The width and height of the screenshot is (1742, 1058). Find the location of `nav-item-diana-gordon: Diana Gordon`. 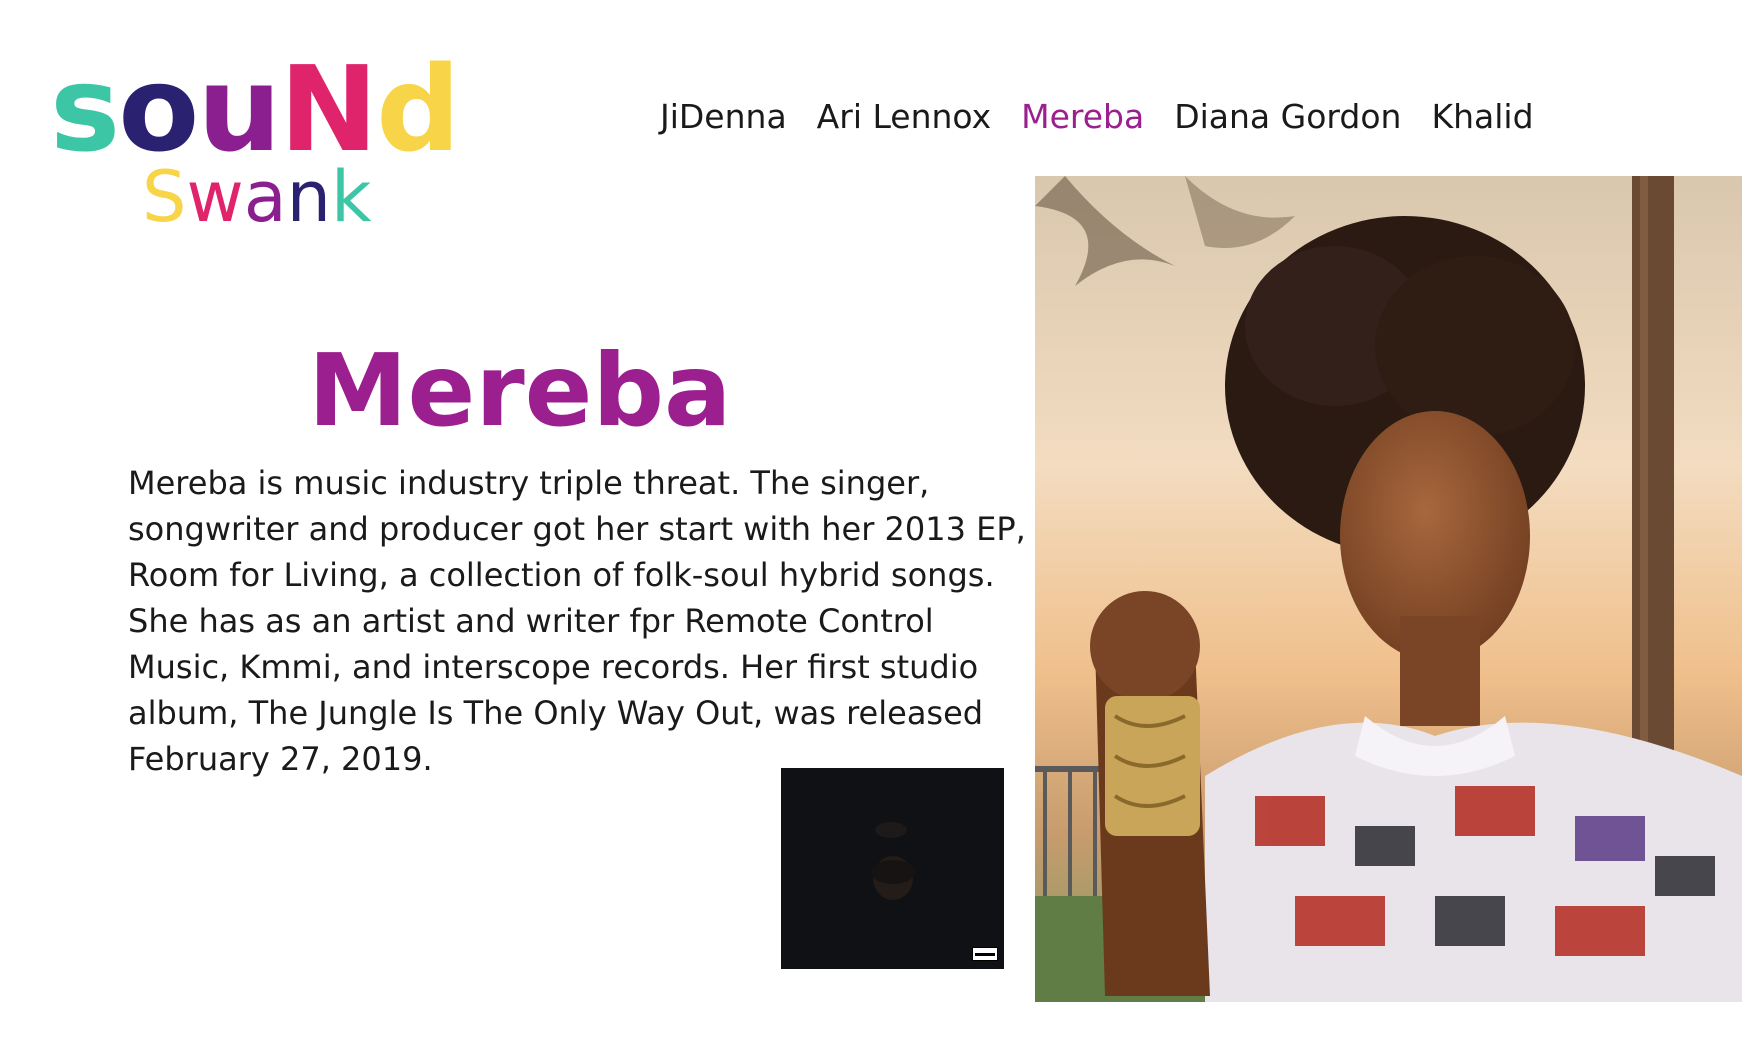

nav-item-diana-gordon: Diana Gordon is located at coordinates (1287, 117).